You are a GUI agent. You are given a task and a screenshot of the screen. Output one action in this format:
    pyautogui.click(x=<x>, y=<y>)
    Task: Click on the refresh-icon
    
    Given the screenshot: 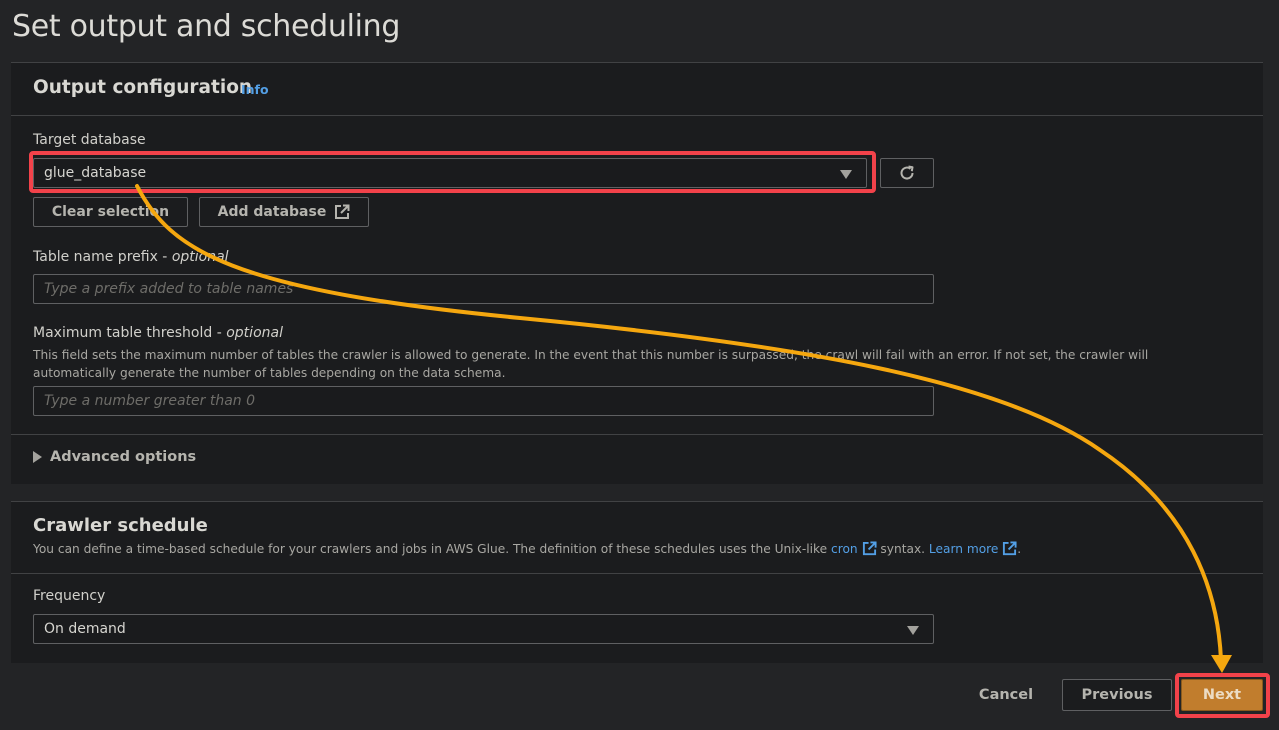 What is the action you would take?
    pyautogui.click(x=907, y=172)
    